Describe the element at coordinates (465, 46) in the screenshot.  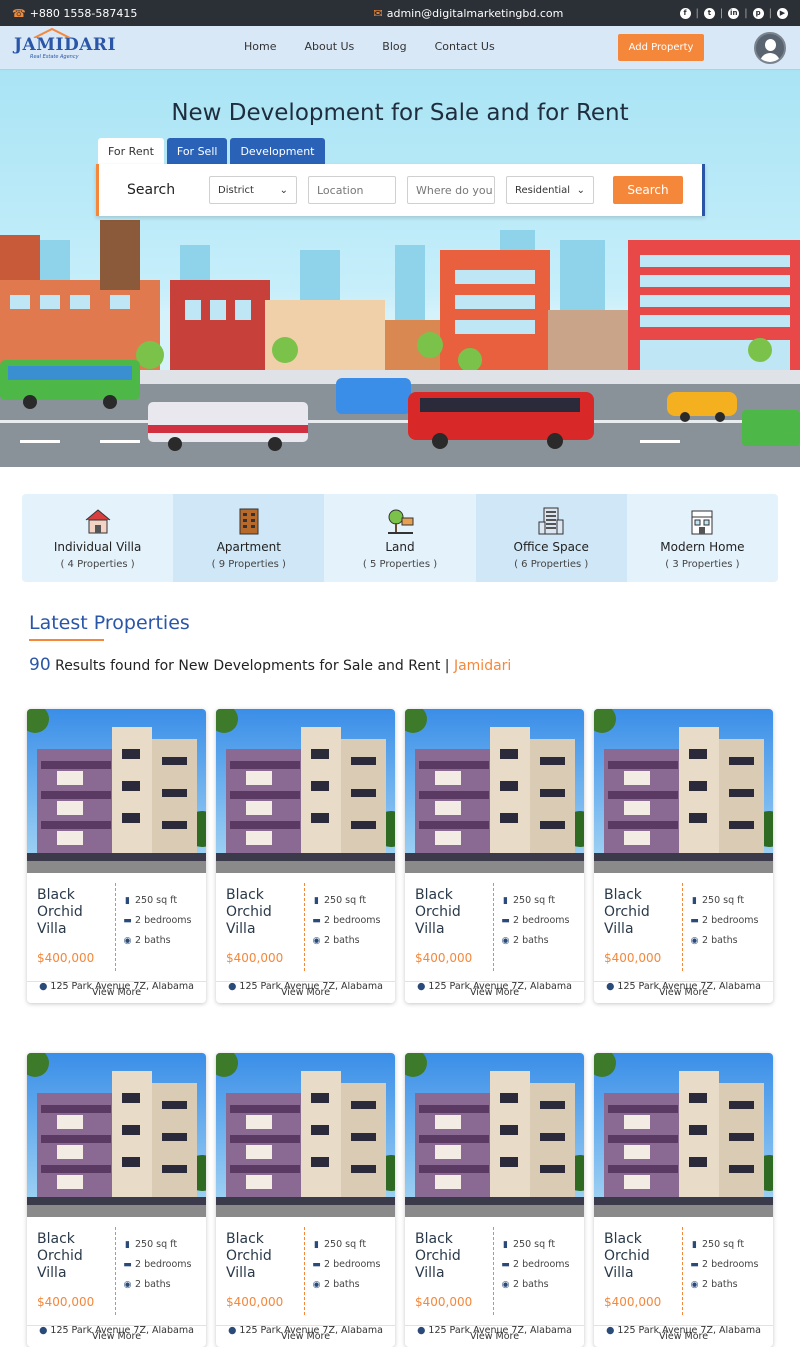
I see `nav-contact-us: Contact Us` at that location.